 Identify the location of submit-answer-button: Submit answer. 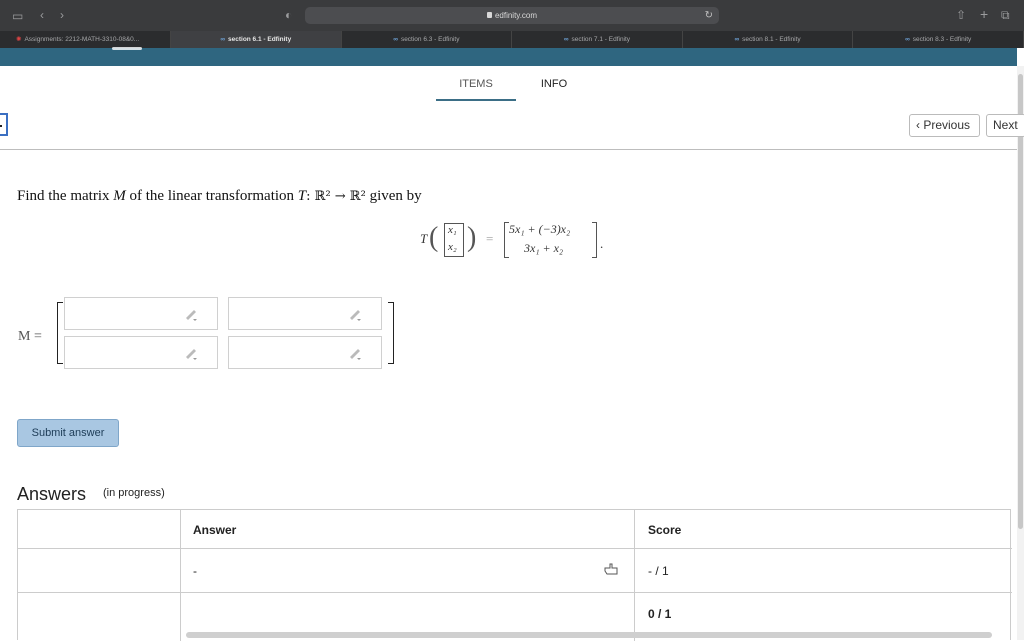
(68, 433).